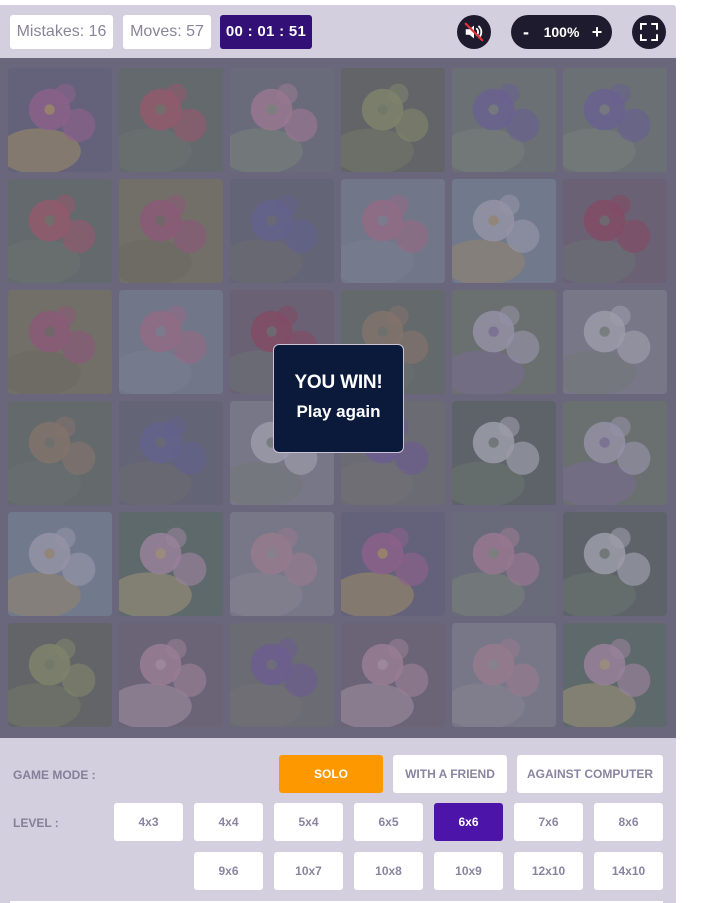  I want to click on zoom-level: 100%, so click(561, 32).